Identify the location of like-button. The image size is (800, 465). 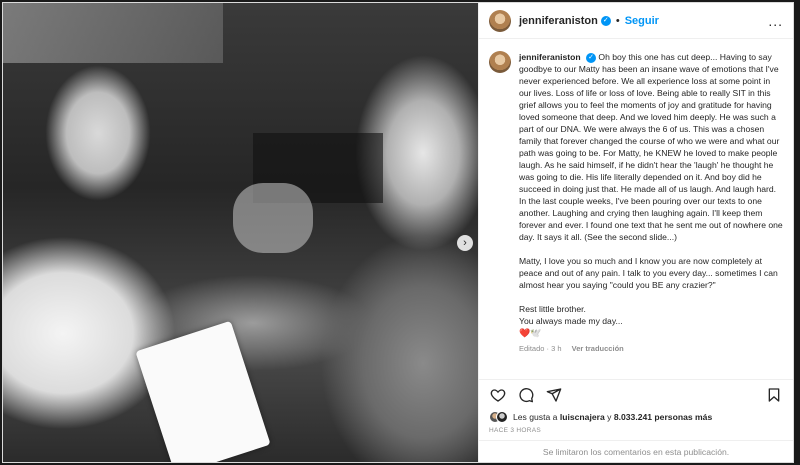
(498, 395).